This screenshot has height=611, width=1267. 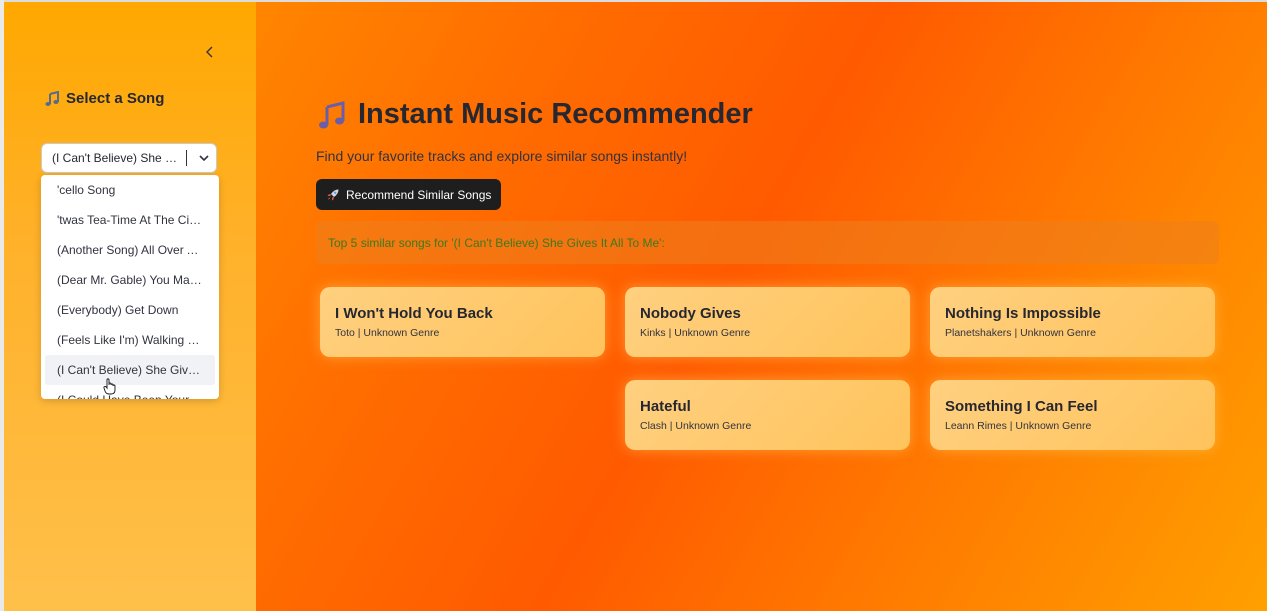 What do you see at coordinates (204, 158) in the screenshot?
I see `chevron-down-icon` at bounding box center [204, 158].